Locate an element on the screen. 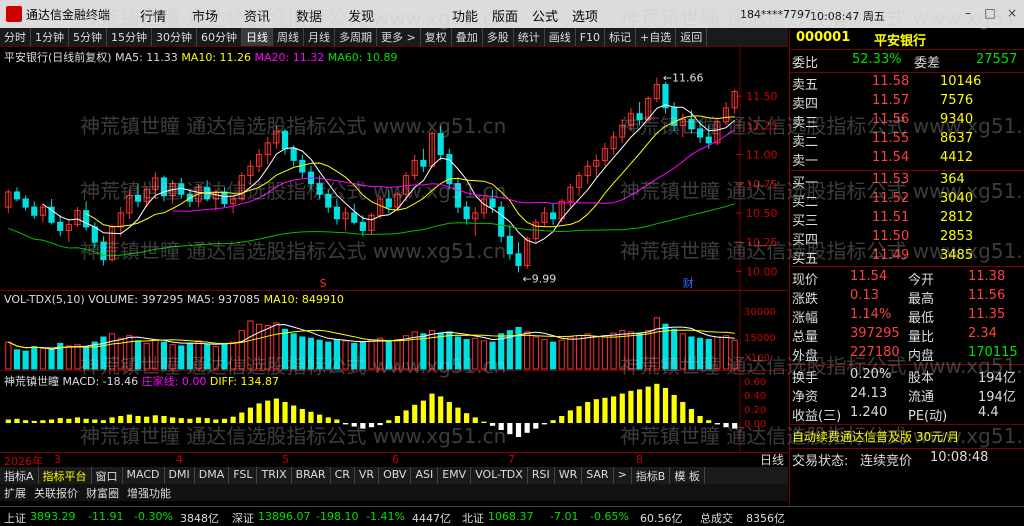 The width and height of the screenshot is (1024, 526). toolbar-button: 1分钟 is located at coordinates (50, 37).